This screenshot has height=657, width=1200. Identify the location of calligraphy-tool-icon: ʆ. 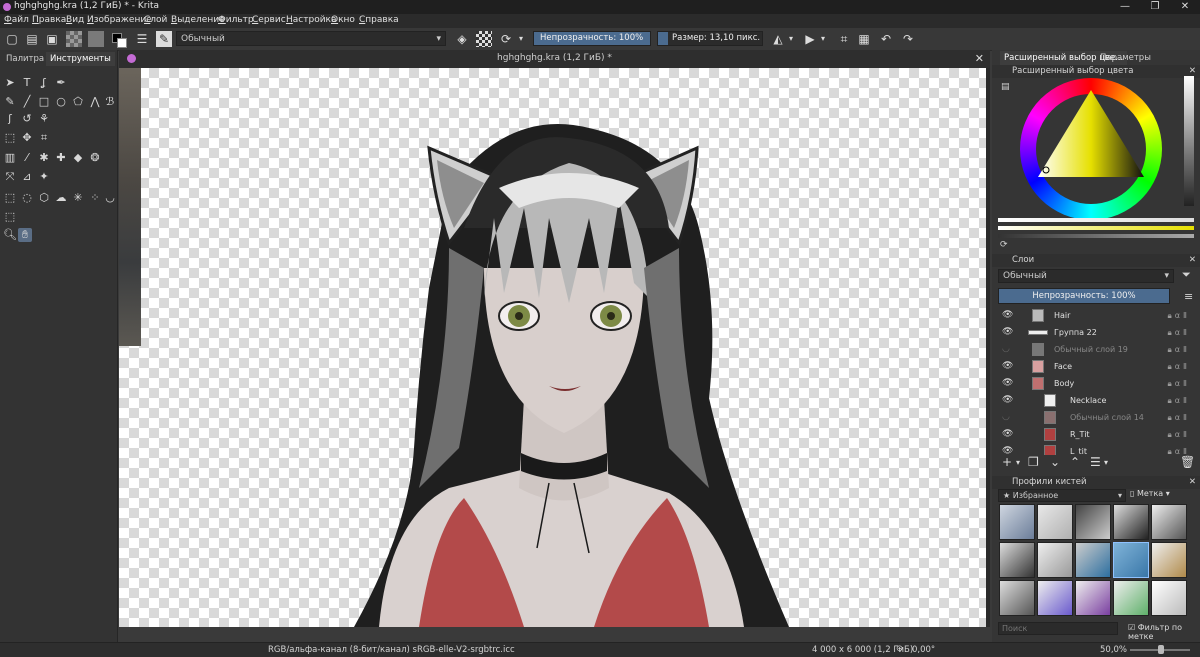
(44, 83).